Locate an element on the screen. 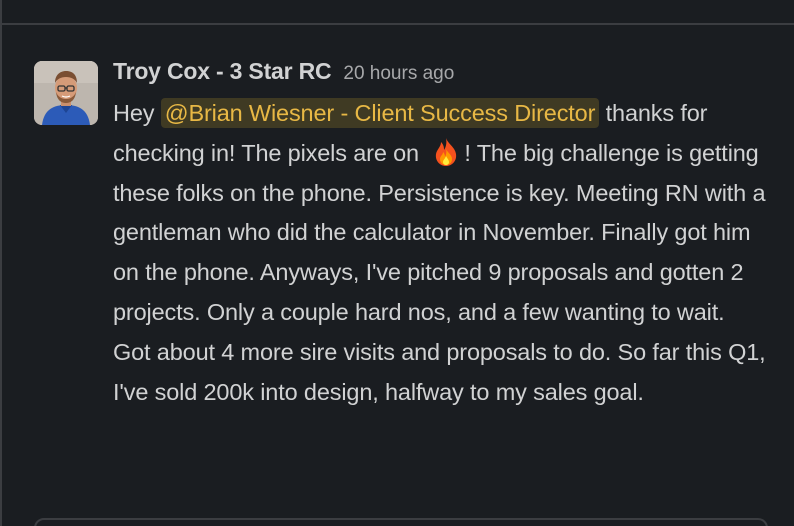 The width and height of the screenshot is (794, 526). sender-name: Troy Cox - 3 Star RC is located at coordinates (222, 71).